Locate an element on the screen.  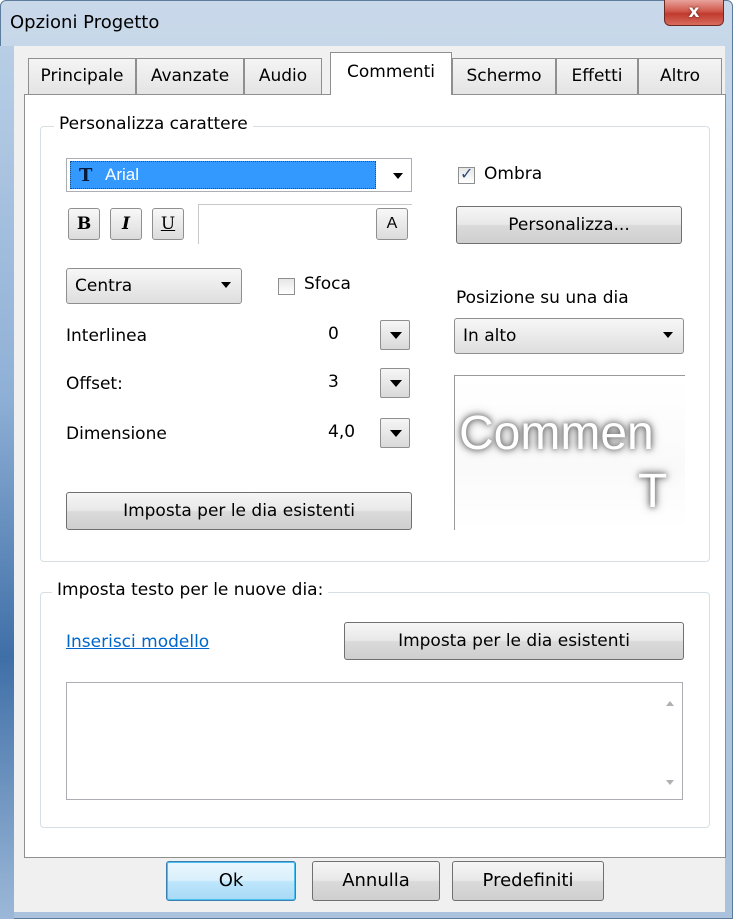
font-select: T Arial is located at coordinates (239, 175).